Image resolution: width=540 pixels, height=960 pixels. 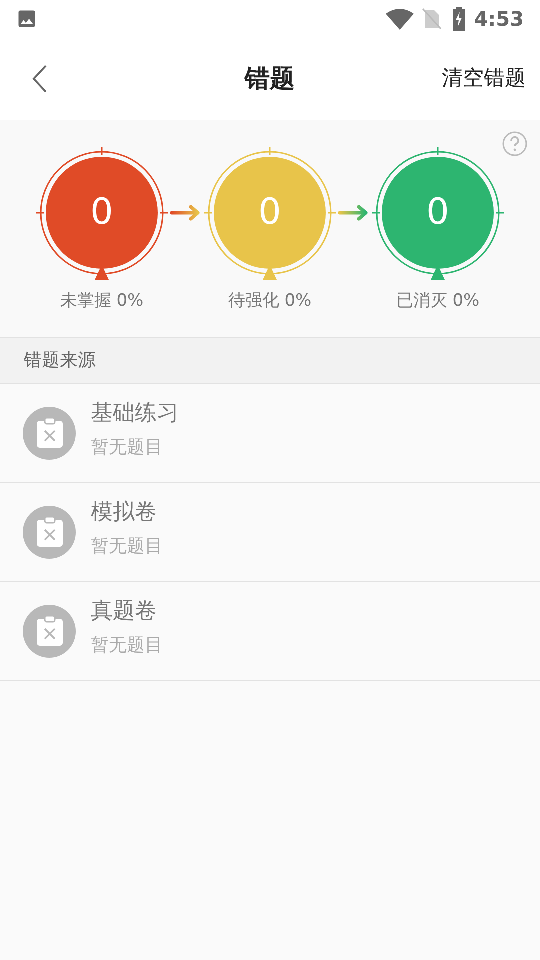 I want to click on stat-label: 待强化 0%, so click(x=270, y=301).